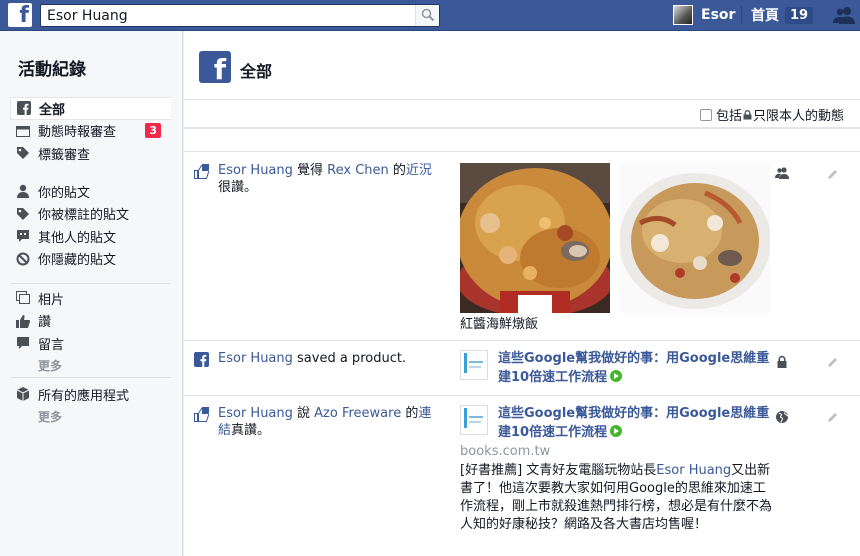 This screenshot has width=860, height=556. Describe the element at coordinates (358, 170) in the screenshot. I see `target-link: Rex Chen` at that location.